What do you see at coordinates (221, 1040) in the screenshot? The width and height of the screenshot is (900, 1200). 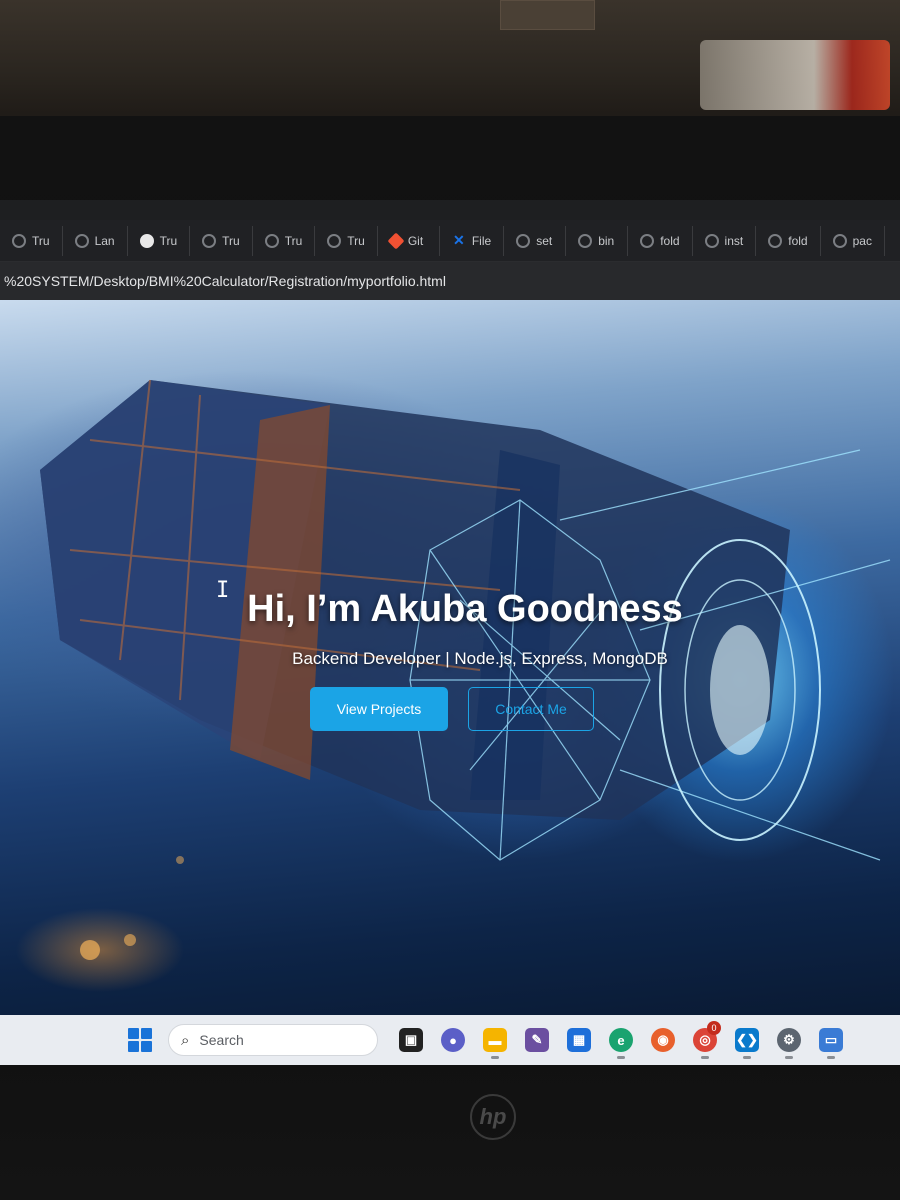 I see `search-placeholder: Search` at bounding box center [221, 1040].